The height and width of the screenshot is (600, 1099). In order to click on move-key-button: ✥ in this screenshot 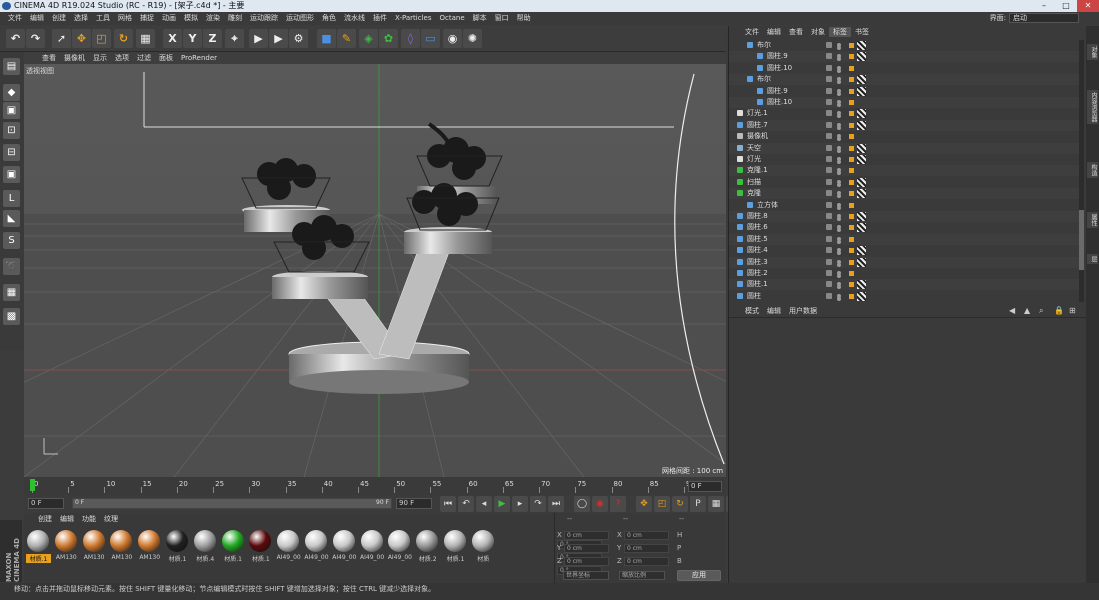, I will do `click(644, 504)`.